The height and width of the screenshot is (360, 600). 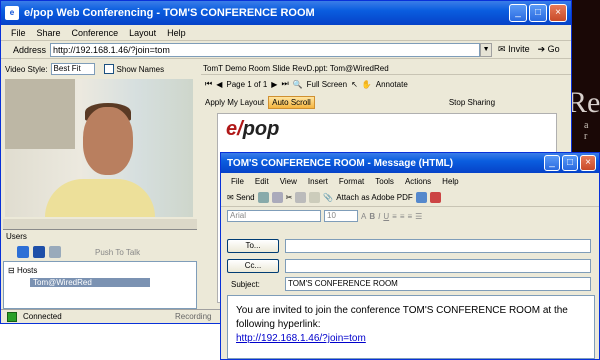 I want to click on menu-bar: File Share Conference Layout Help, so click(x=286, y=33).